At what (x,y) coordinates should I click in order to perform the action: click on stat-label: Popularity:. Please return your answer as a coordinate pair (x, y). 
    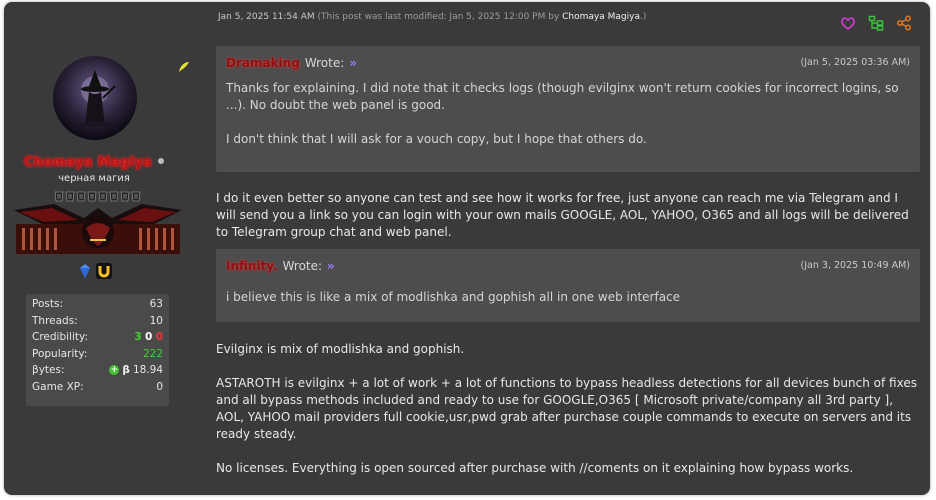
    Looking at the image, I should click on (60, 353).